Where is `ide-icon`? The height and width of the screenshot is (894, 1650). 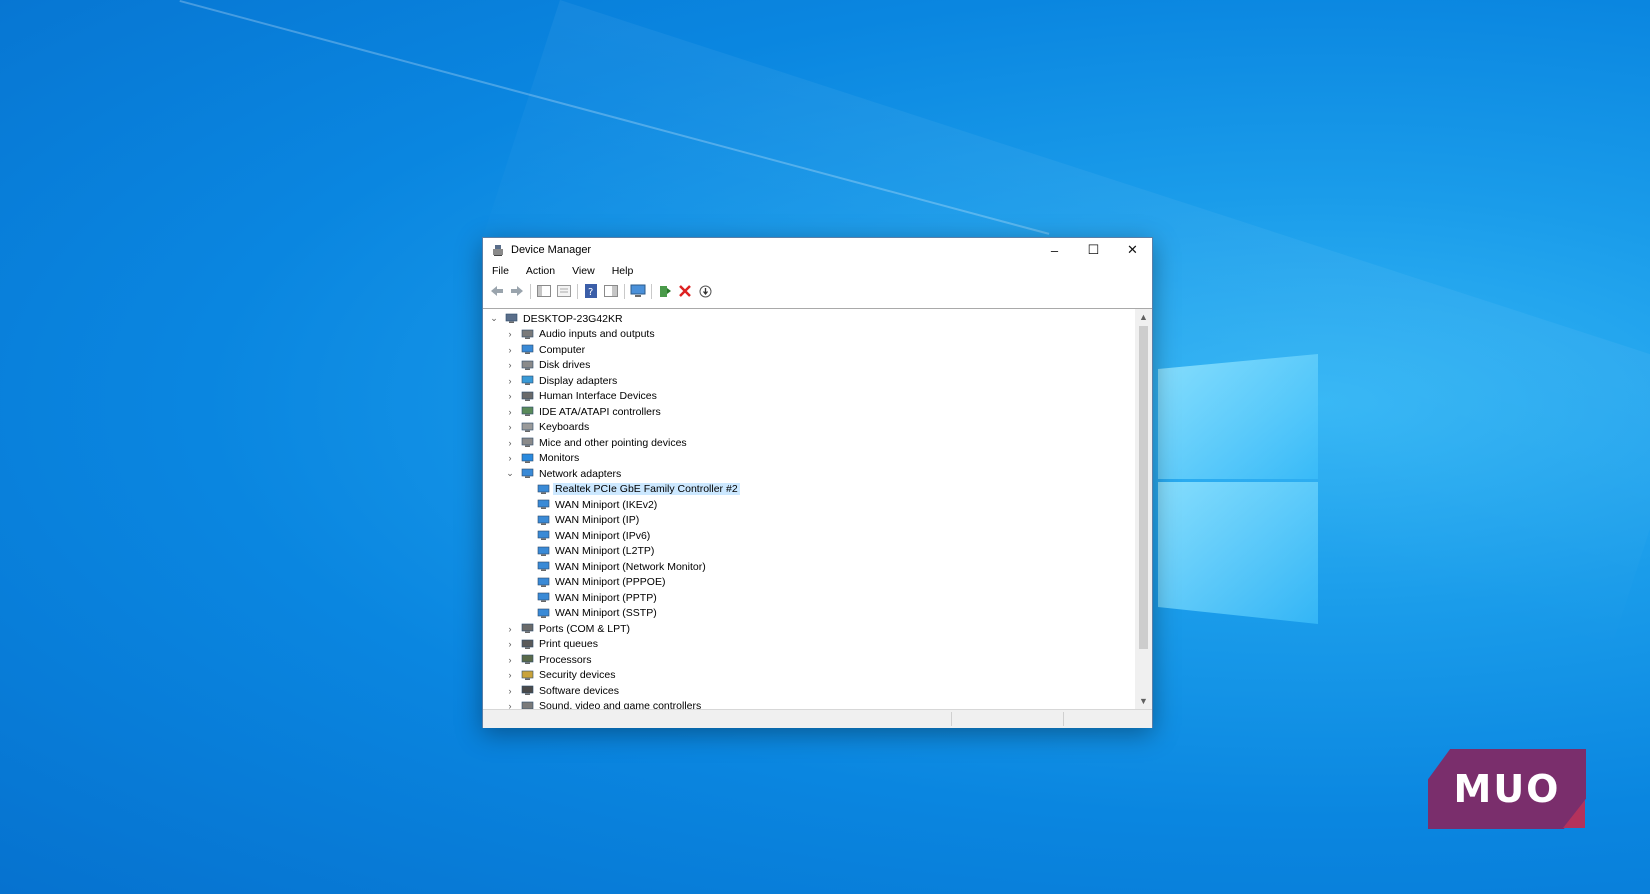
ide-icon is located at coordinates (527, 411).